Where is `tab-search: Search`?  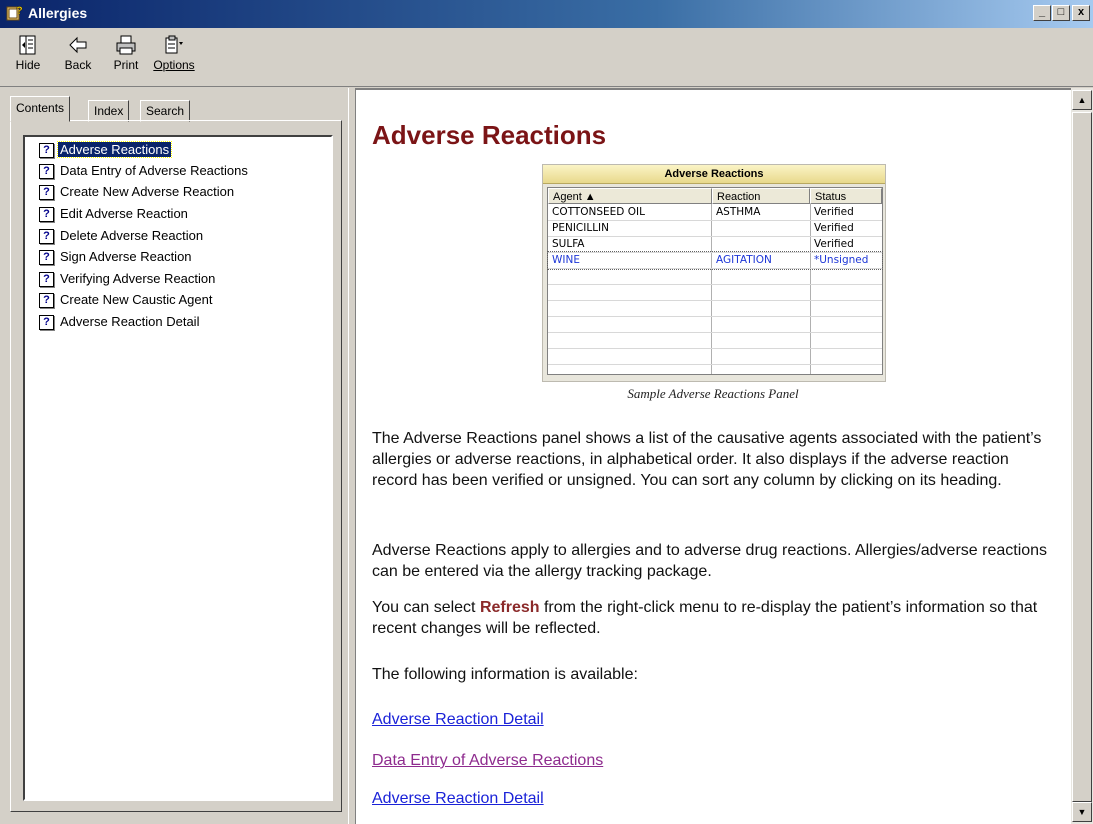 tab-search: Search is located at coordinates (165, 111).